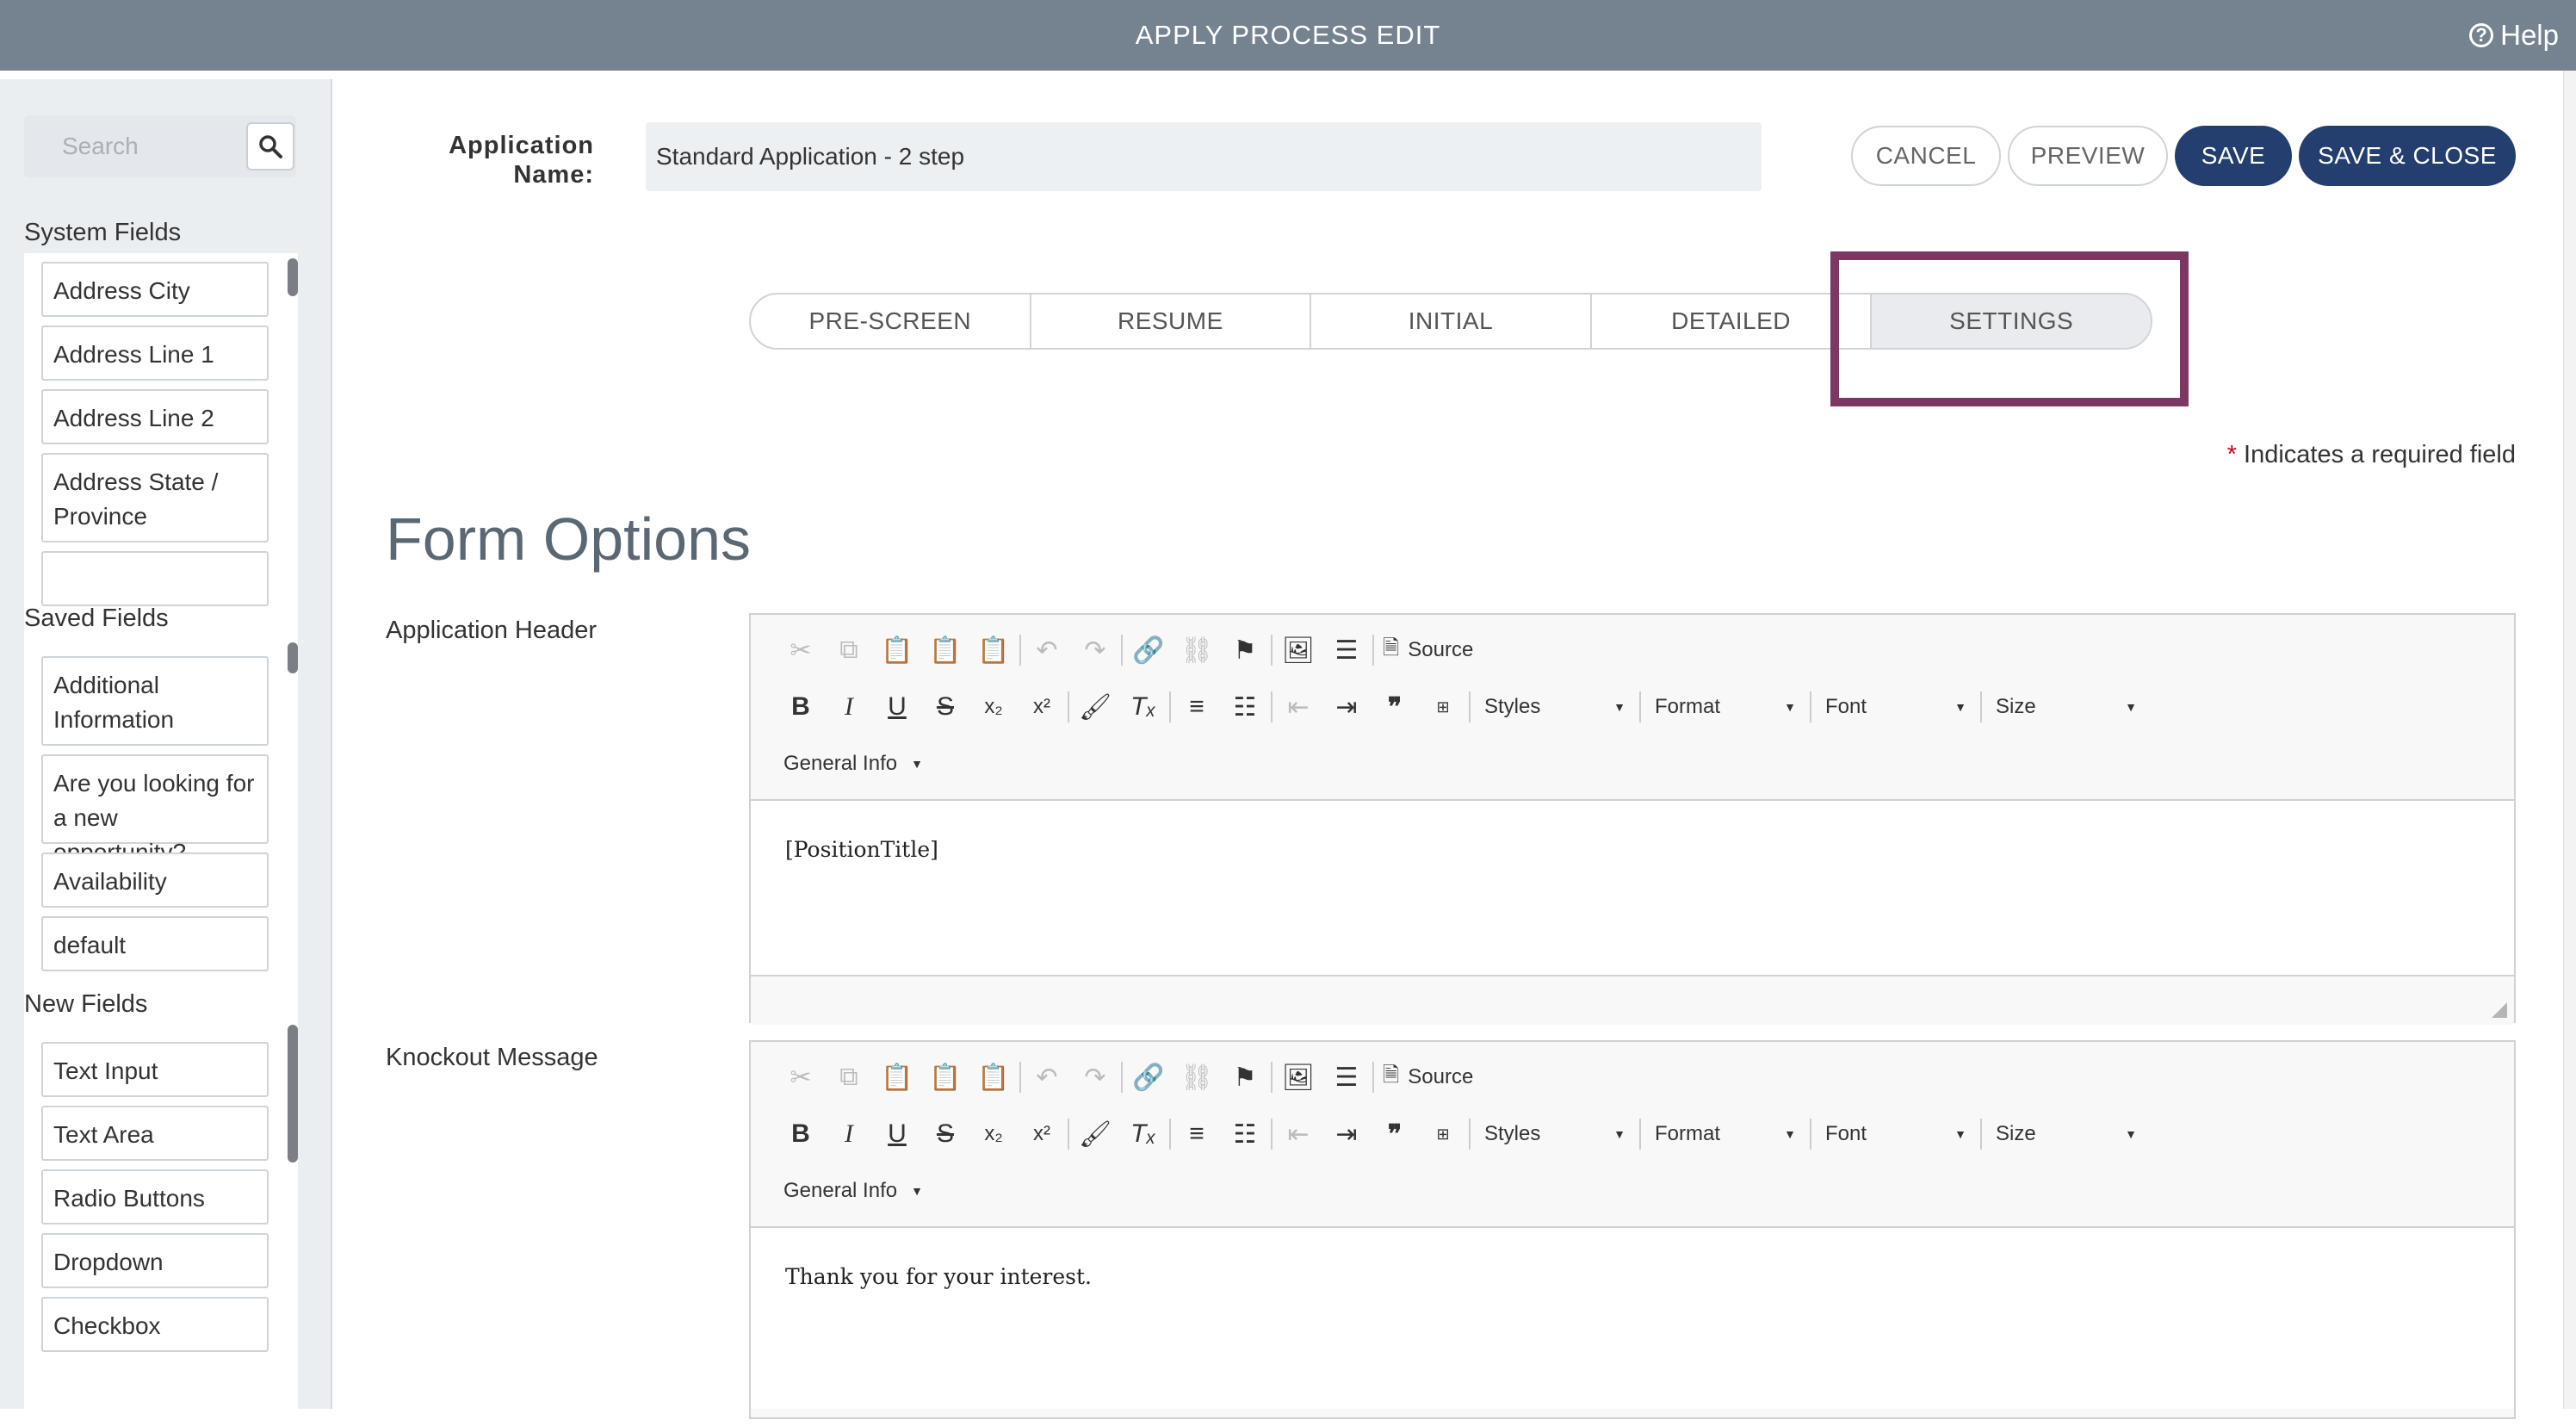 The width and height of the screenshot is (2576, 1426). I want to click on cancel-button: CANCEL, so click(1926, 156).